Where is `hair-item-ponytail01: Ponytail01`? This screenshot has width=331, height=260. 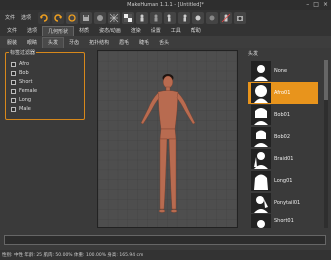 hair-item-ponytail01: Ponytail01 is located at coordinates (283, 203).